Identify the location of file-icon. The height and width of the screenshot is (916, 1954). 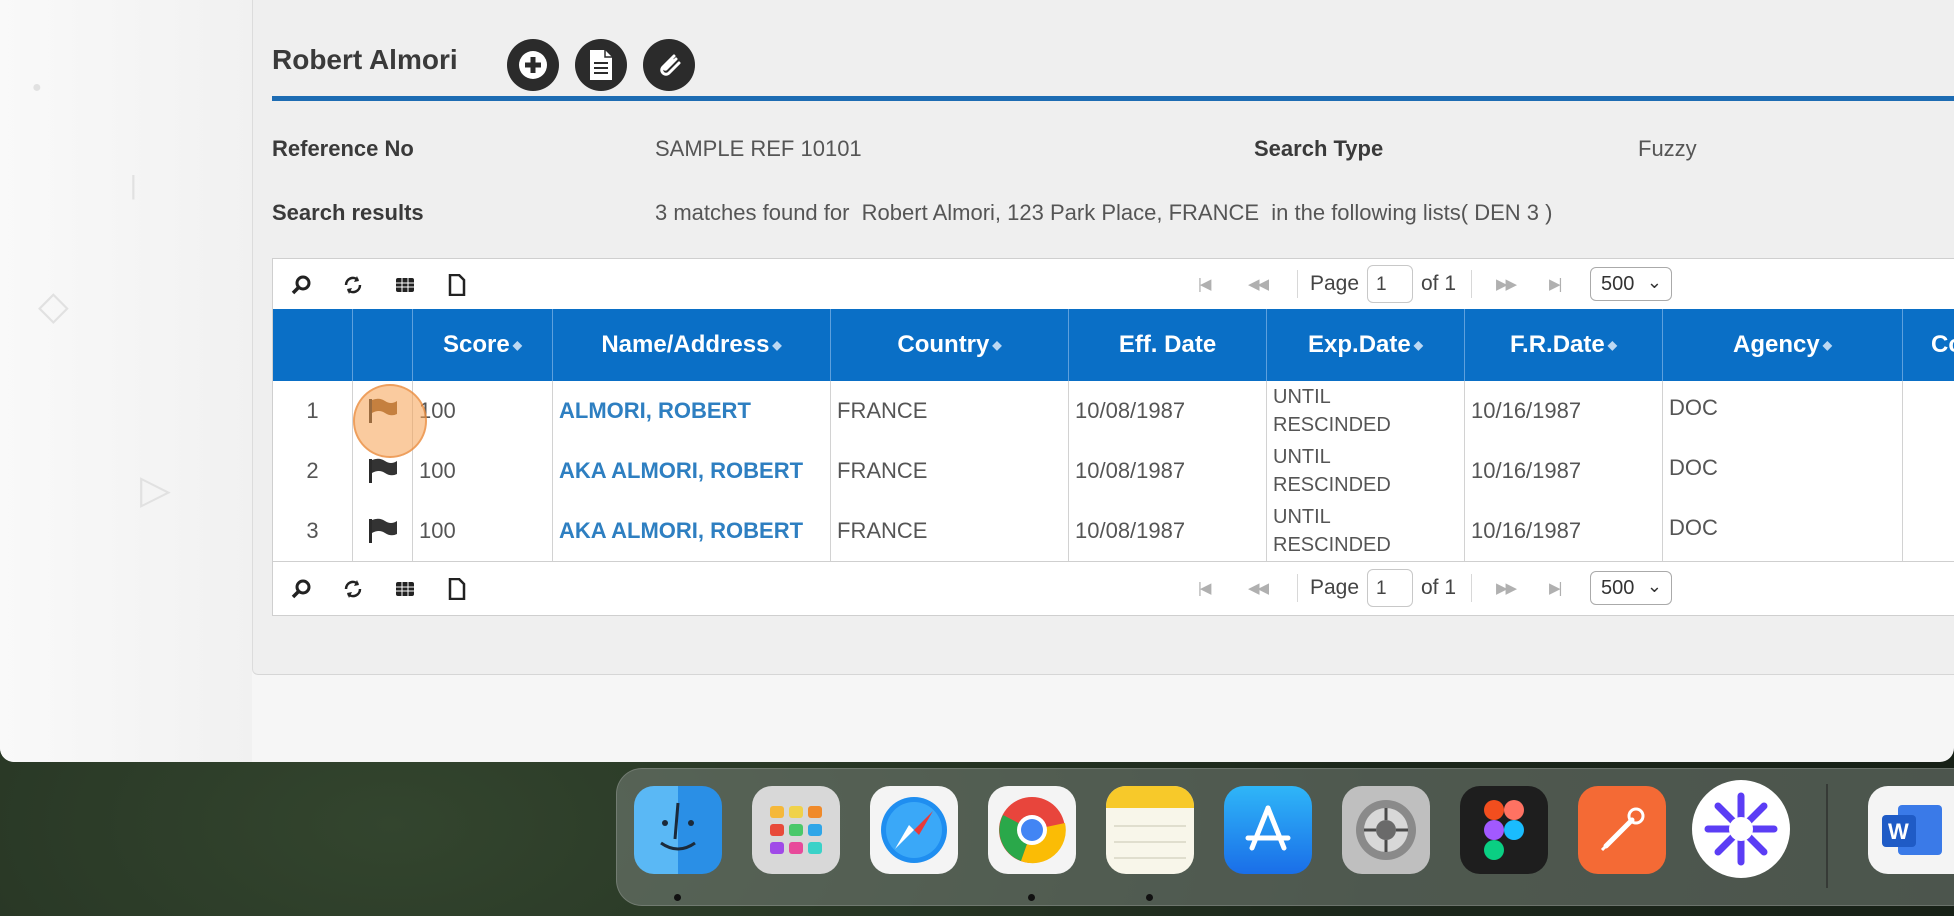
(457, 285).